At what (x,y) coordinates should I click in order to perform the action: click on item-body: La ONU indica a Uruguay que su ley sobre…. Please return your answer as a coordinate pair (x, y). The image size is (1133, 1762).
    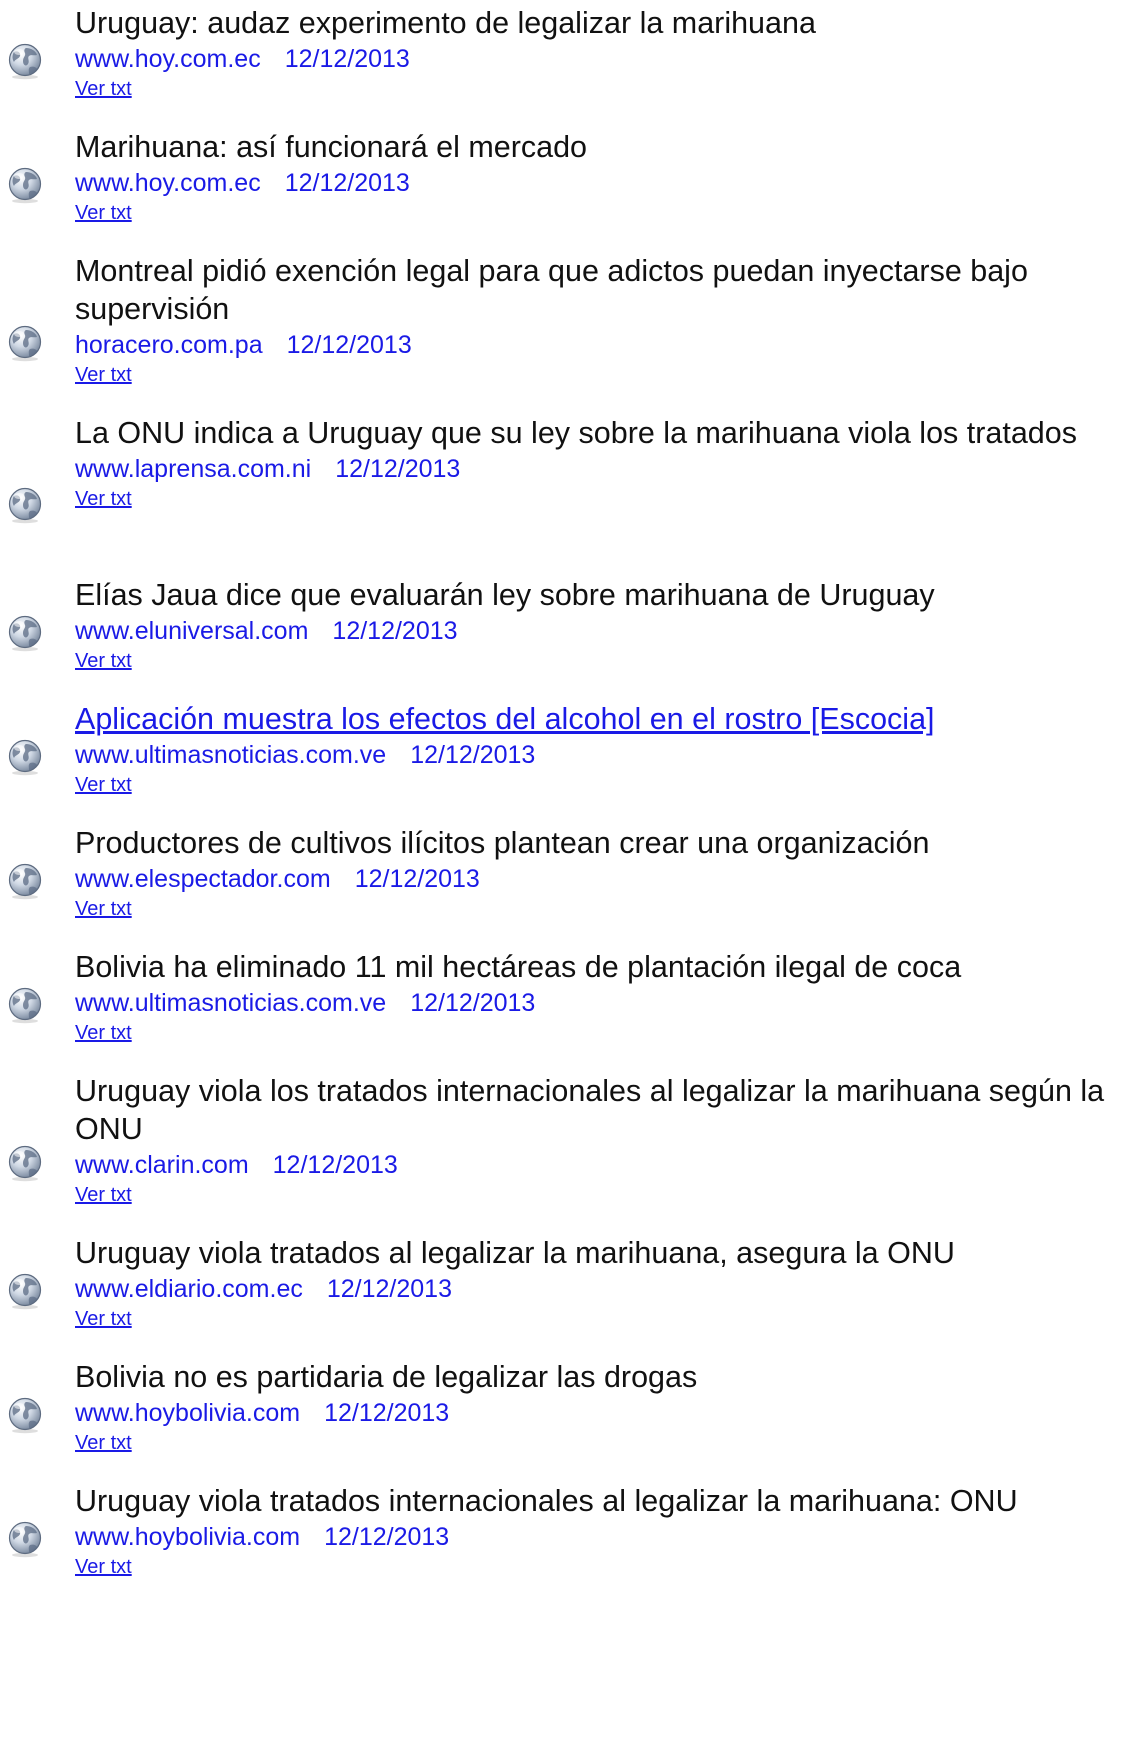
    Looking at the image, I should click on (600, 463).